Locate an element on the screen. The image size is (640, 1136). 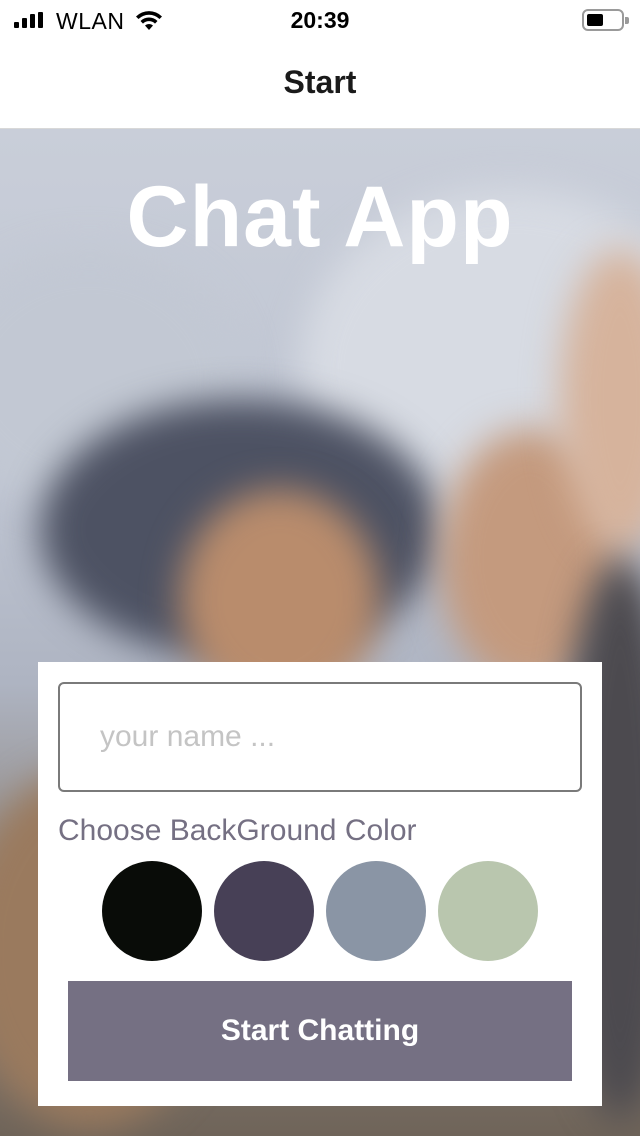
start-chatting-button: Start Chatting is located at coordinates (320, 1031).